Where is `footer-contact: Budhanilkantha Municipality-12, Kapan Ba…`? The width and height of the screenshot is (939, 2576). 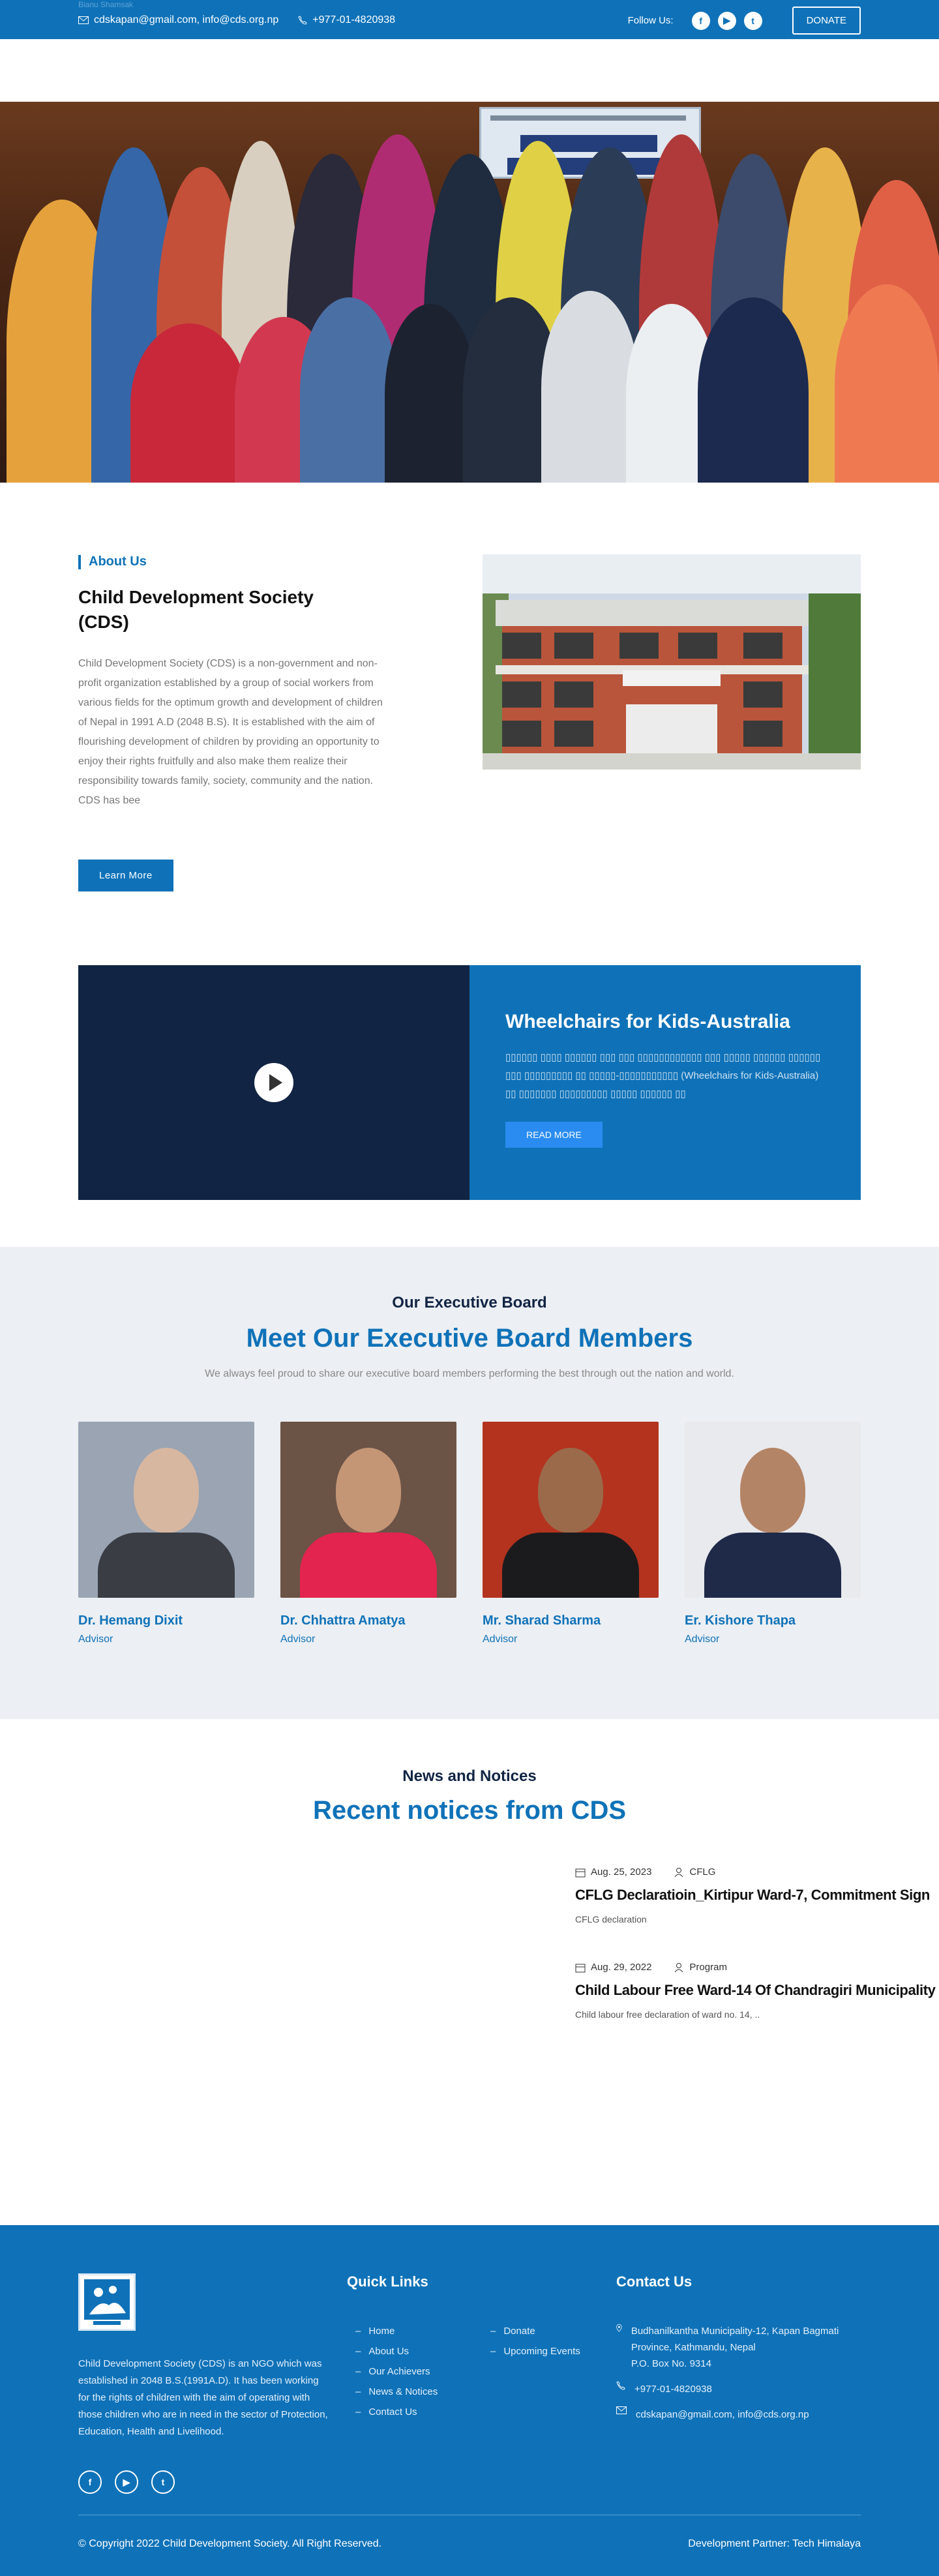 footer-contact: Budhanilkantha Municipality-12, Kapan Ba… is located at coordinates (746, 2377).